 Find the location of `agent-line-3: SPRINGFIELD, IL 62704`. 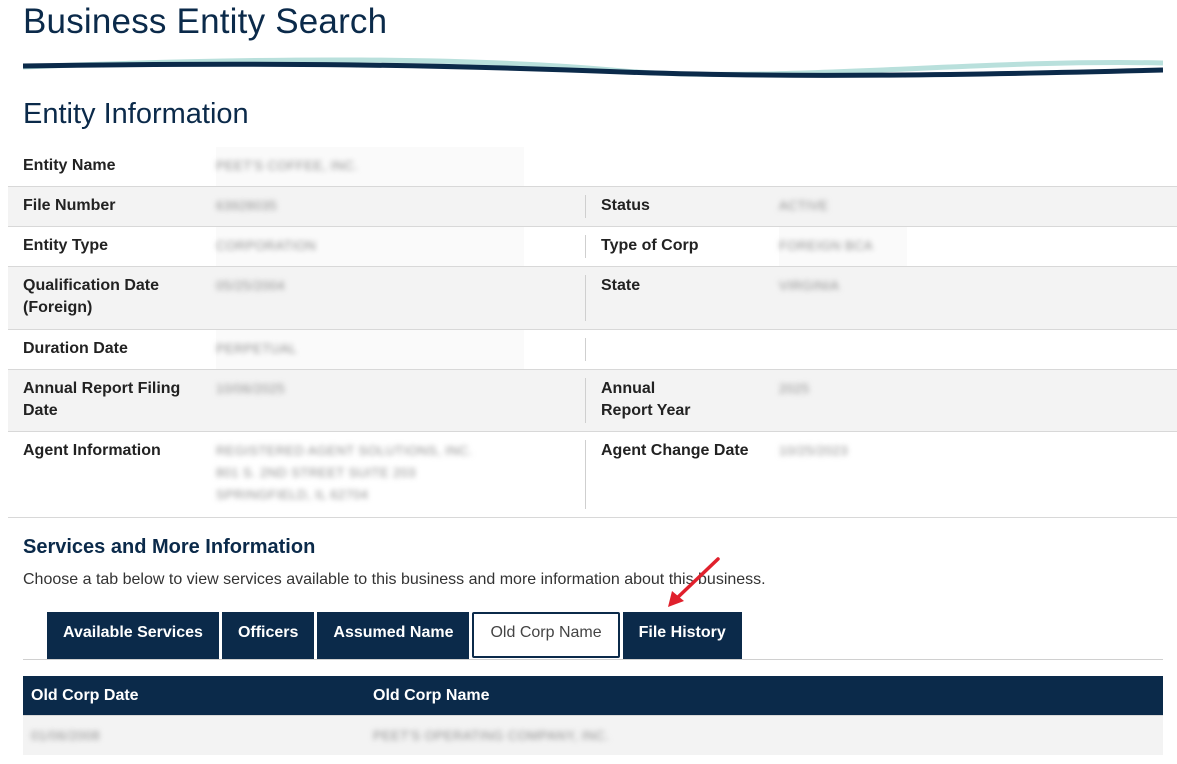

agent-line-3: SPRINGFIELD, IL 62704 is located at coordinates (292, 494).